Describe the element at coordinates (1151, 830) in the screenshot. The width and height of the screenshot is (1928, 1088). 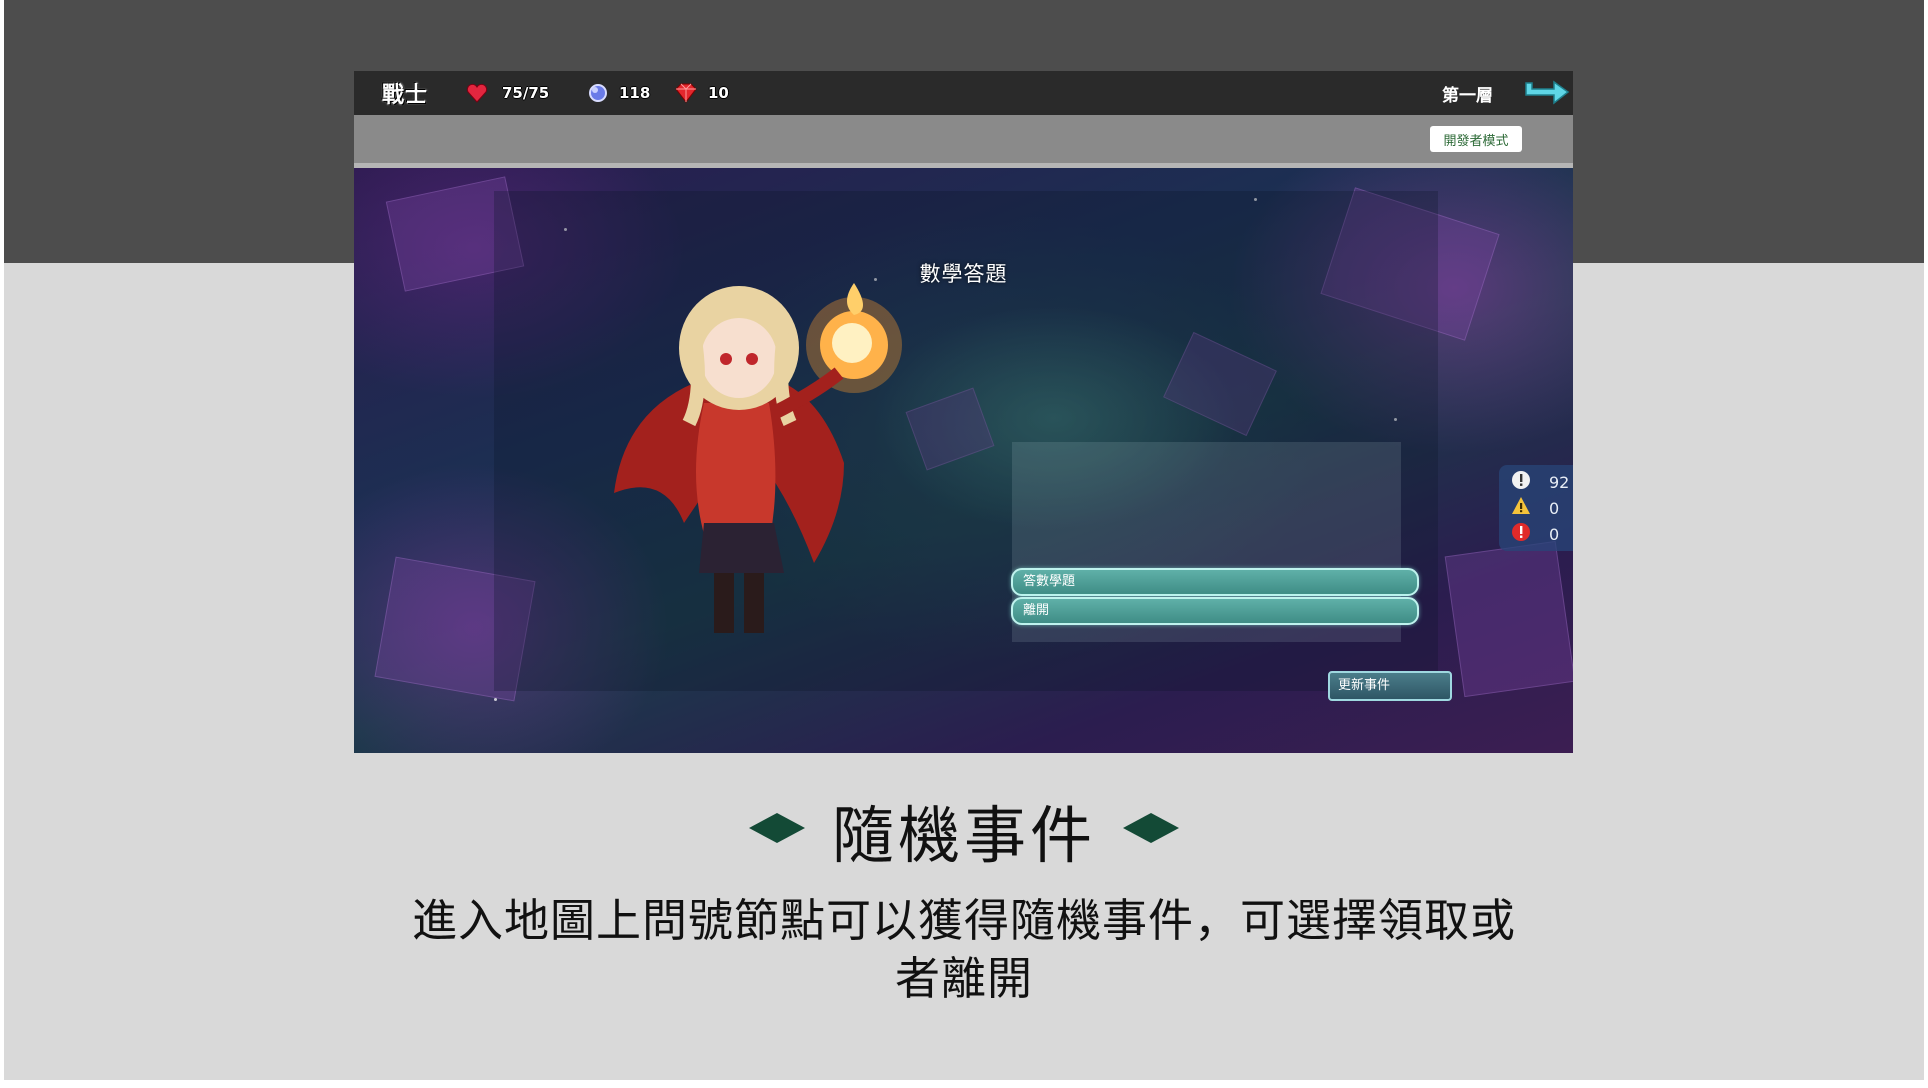
I see `diamond-right-icon` at that location.